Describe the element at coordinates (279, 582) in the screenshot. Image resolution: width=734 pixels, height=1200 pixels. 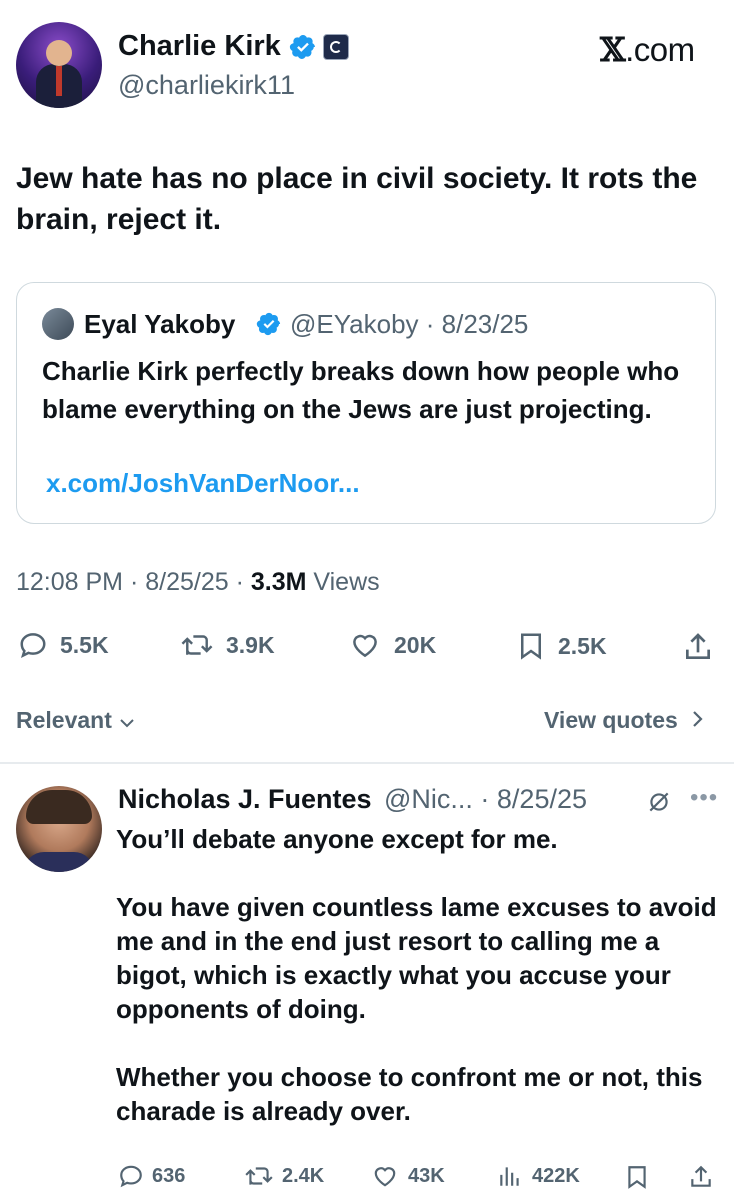
I see `views-count: 3.3M` at that location.